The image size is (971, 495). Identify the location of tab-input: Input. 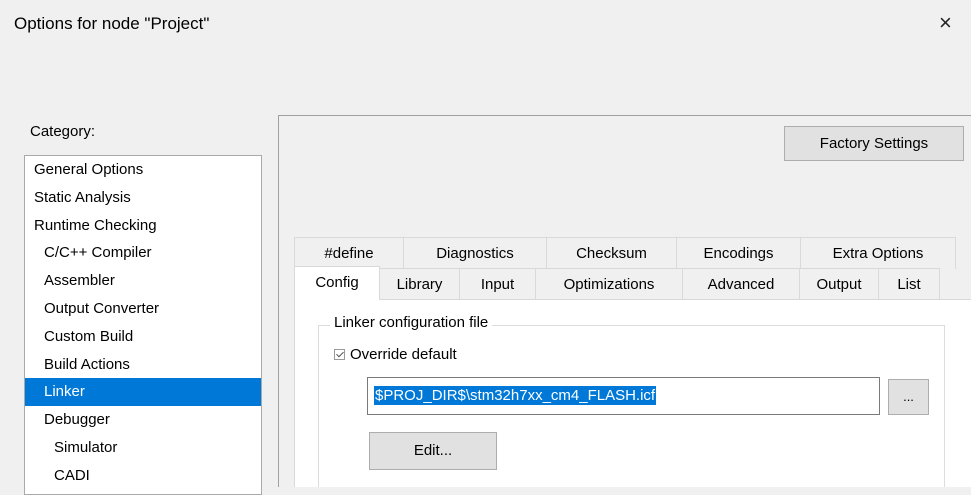
(497, 283).